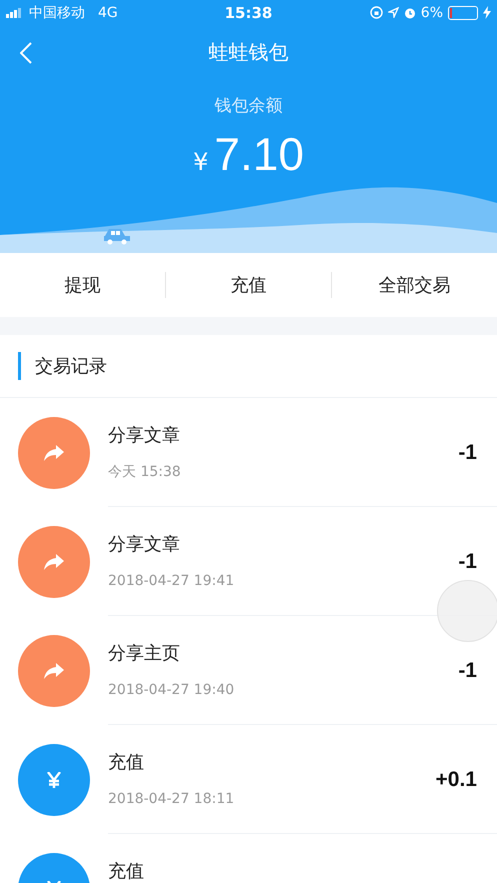  What do you see at coordinates (487, 12) in the screenshot?
I see `charging-icon` at bounding box center [487, 12].